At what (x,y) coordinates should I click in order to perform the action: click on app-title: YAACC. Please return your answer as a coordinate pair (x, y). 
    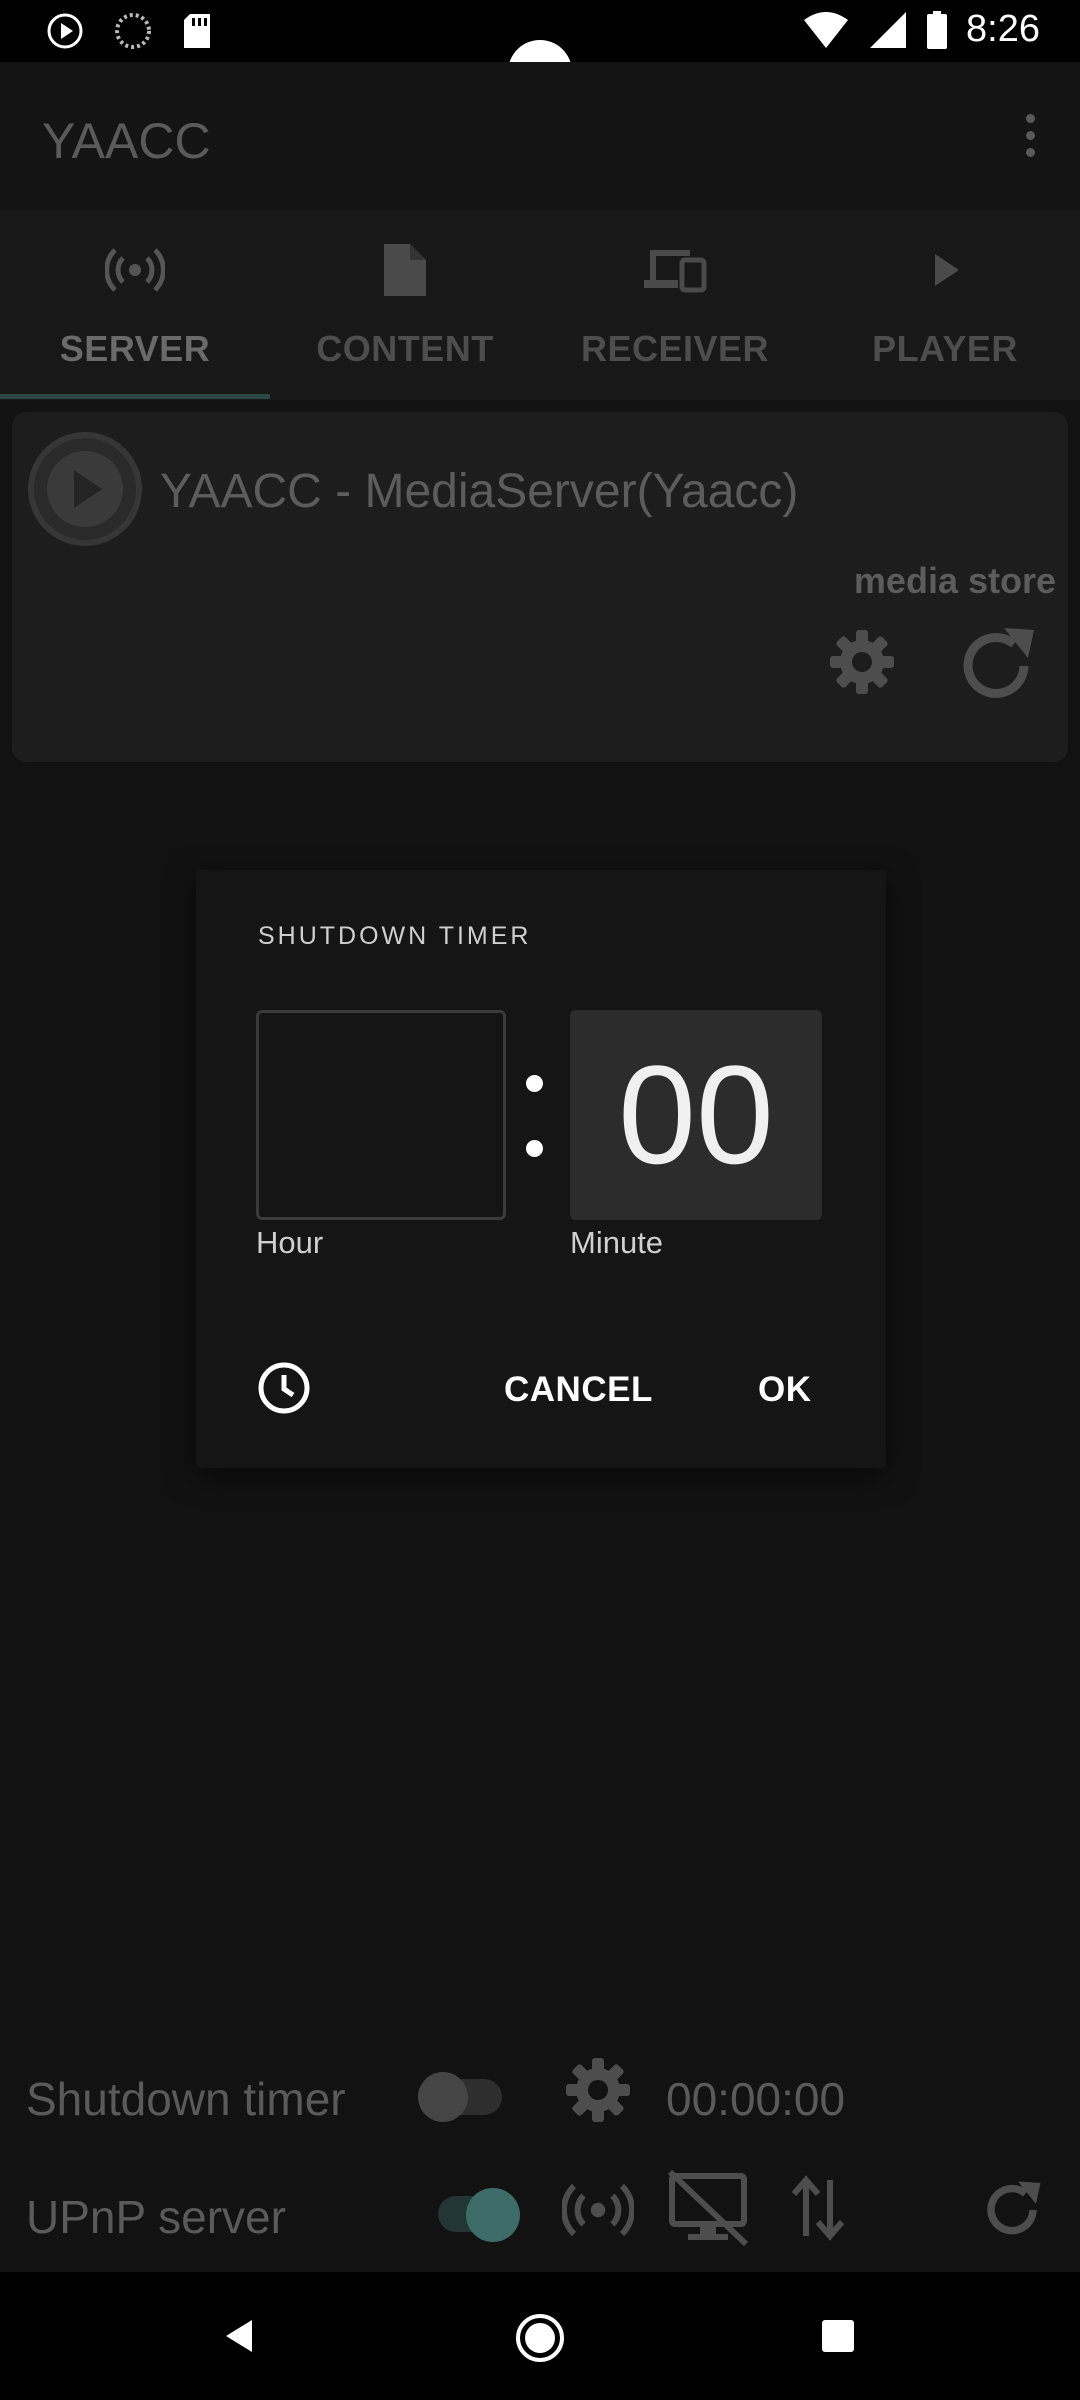
    Looking at the image, I should click on (126, 141).